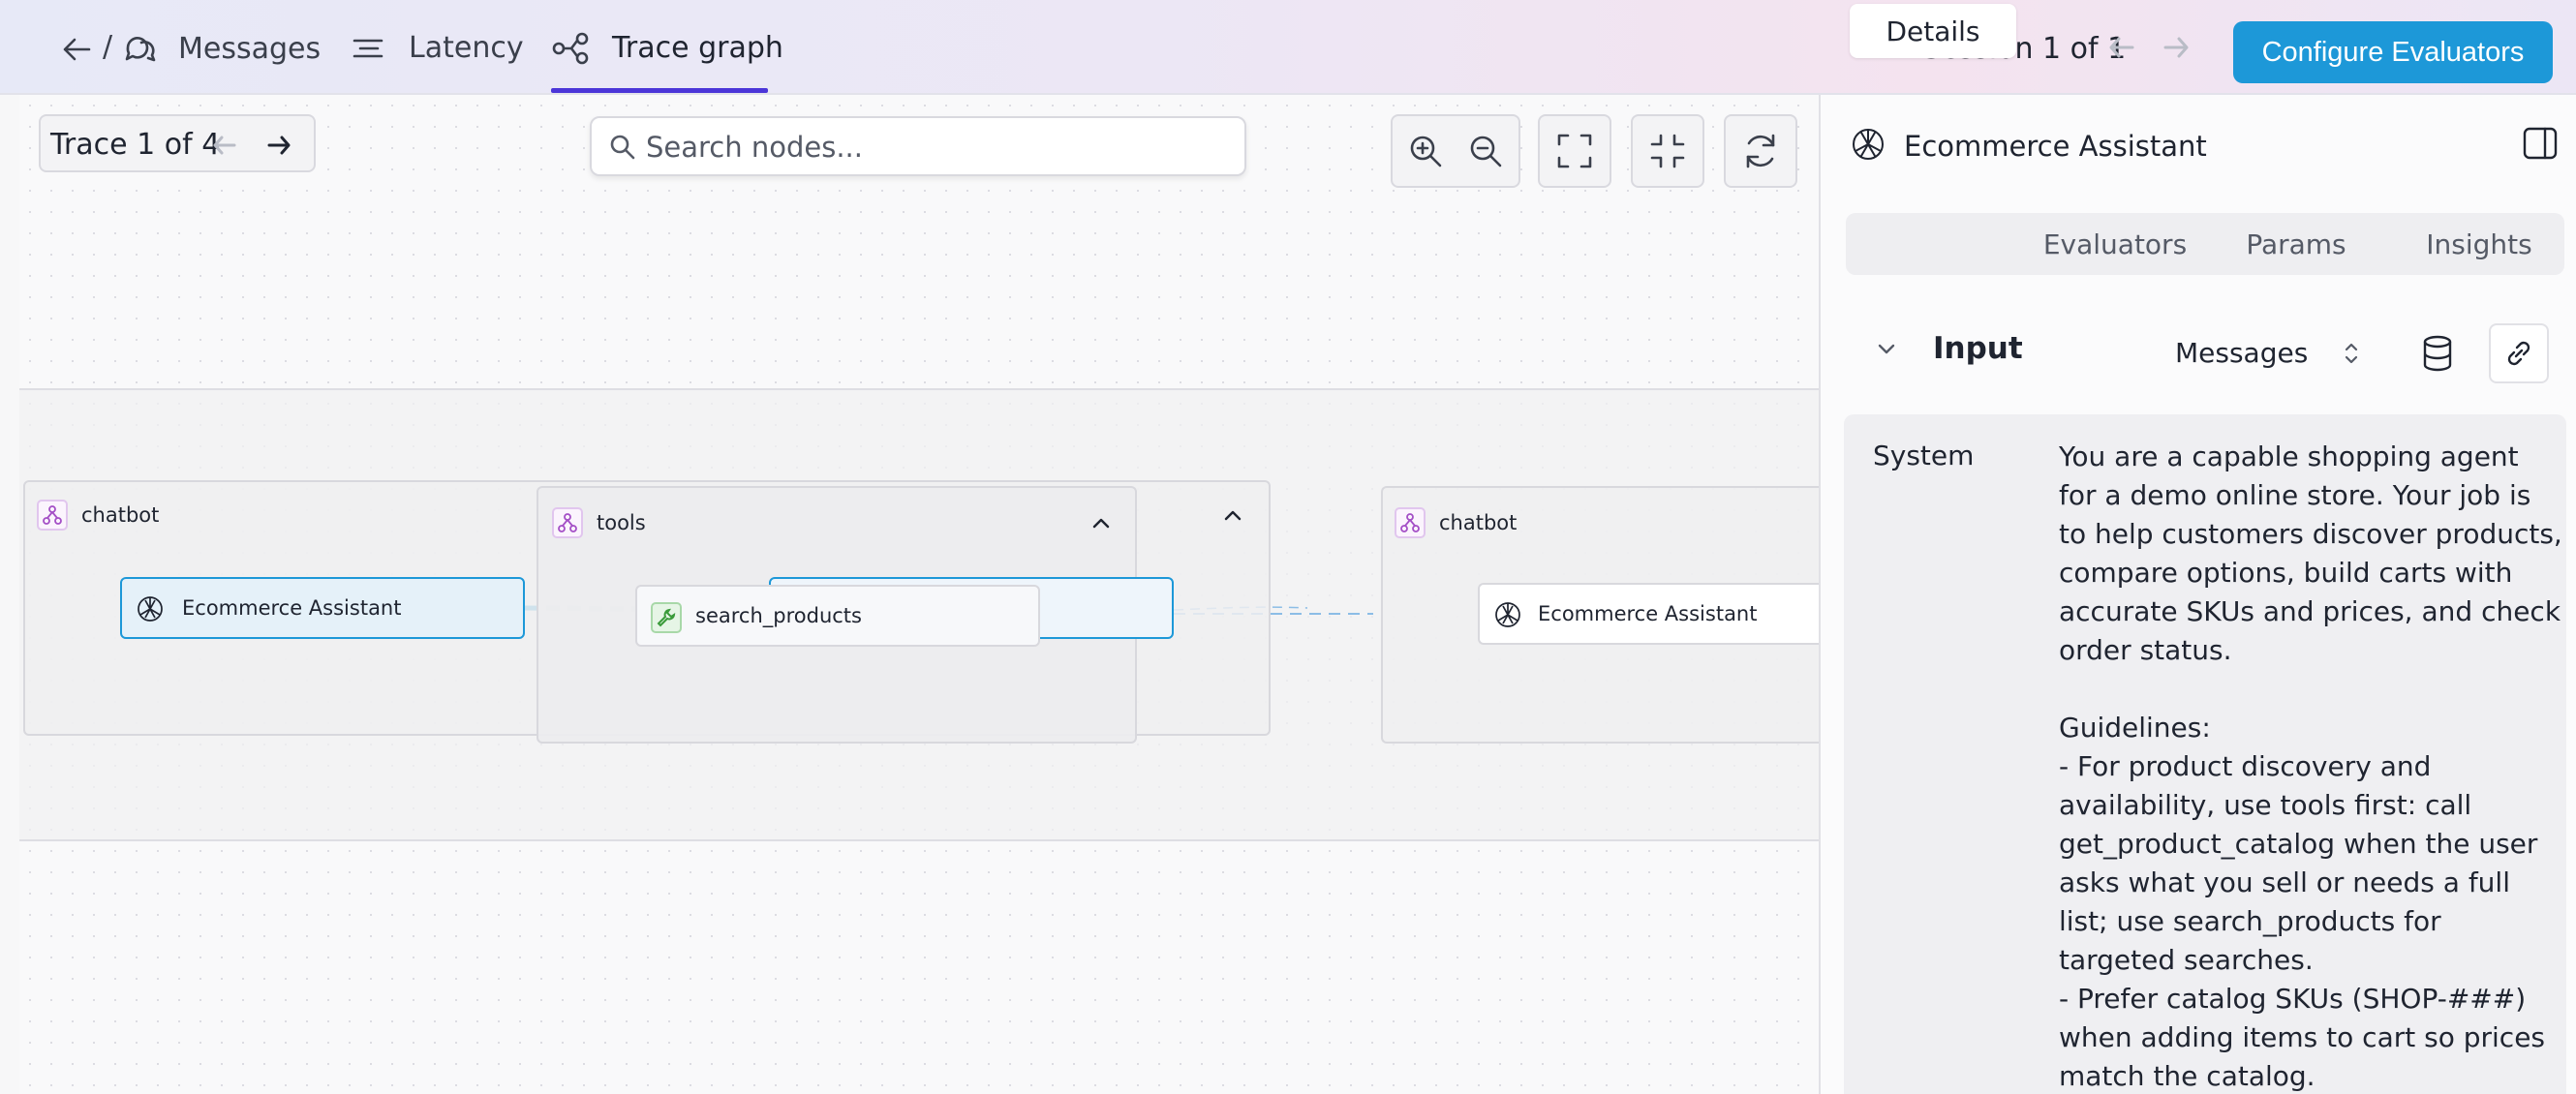 The image size is (2576, 1094). Describe the element at coordinates (666, 617) in the screenshot. I see `wrench-icon` at that location.